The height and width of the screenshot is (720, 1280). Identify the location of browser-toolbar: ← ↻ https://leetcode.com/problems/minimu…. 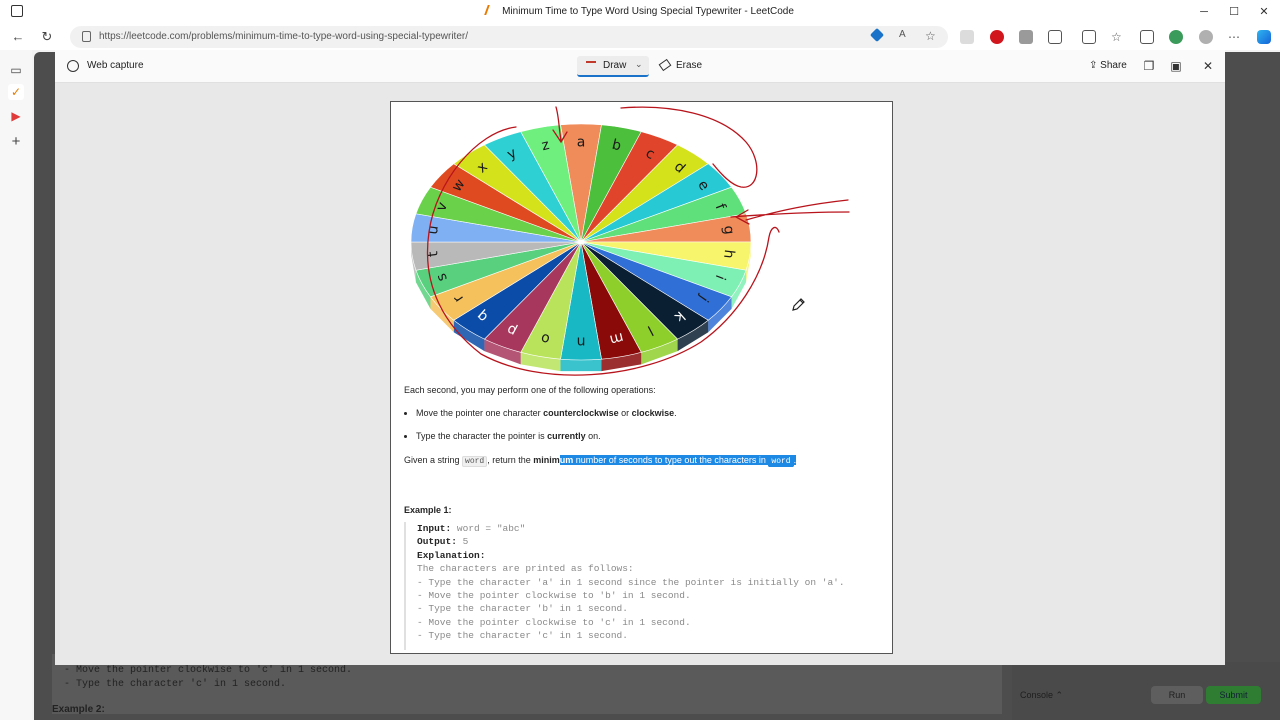
(640, 37).